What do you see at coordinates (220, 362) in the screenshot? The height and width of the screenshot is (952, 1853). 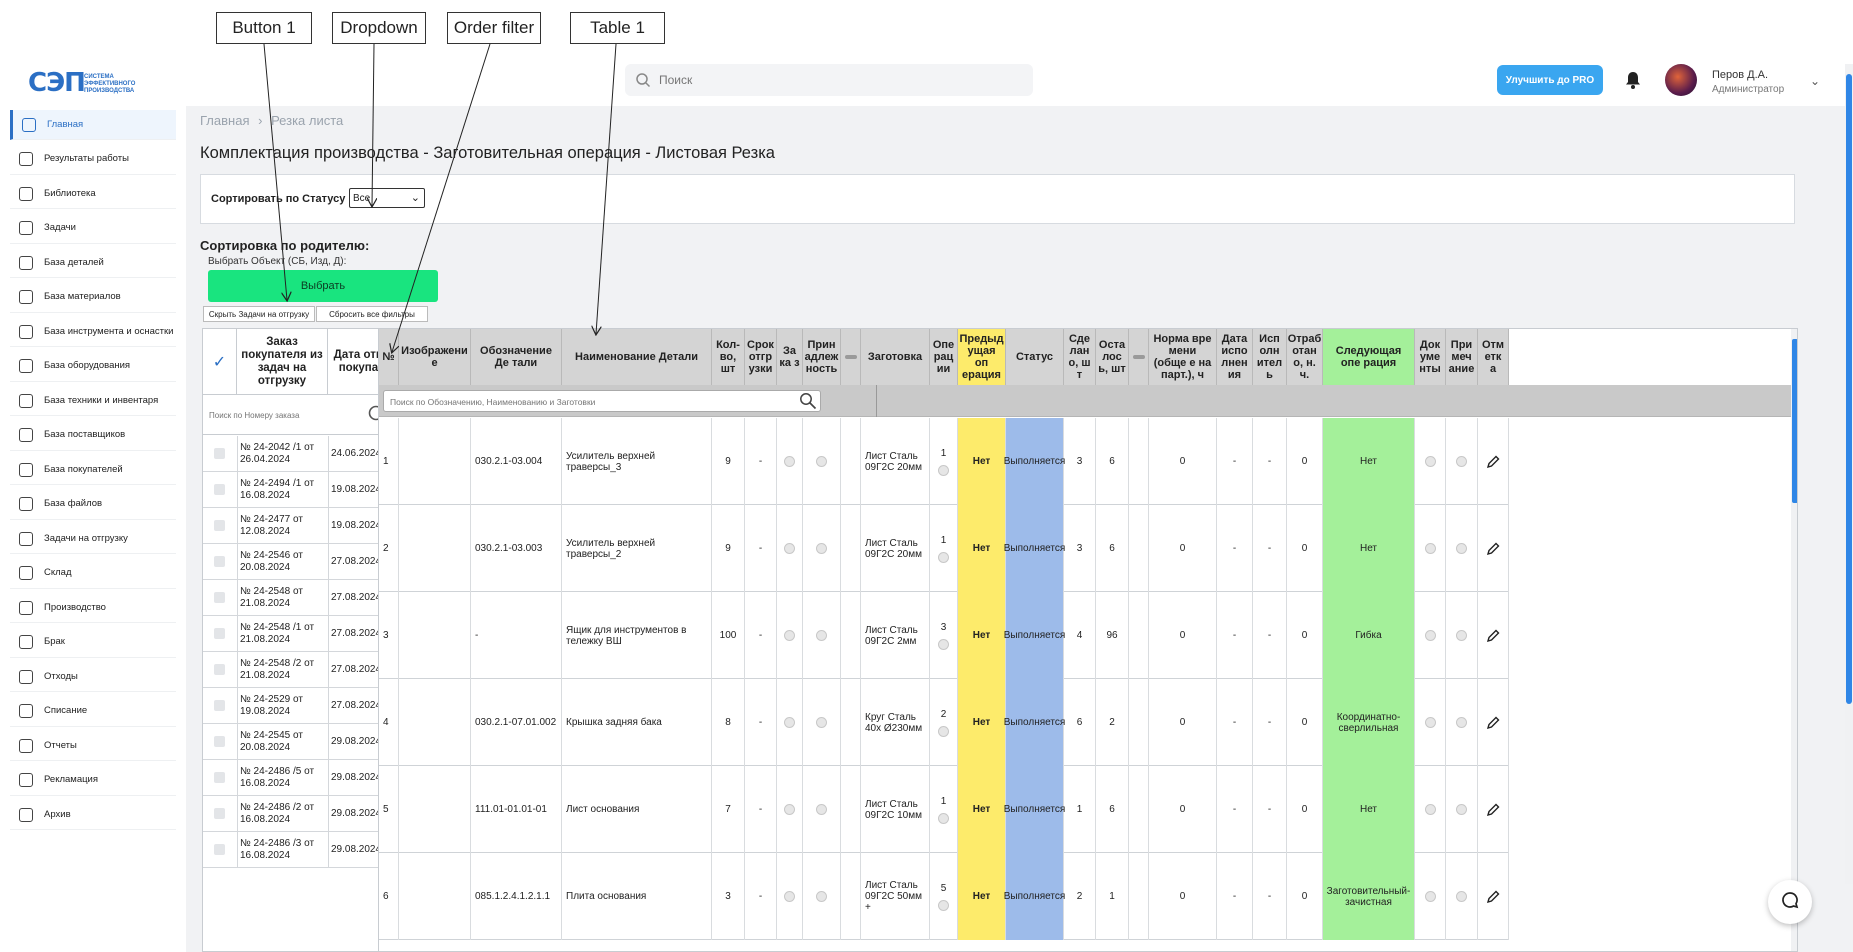 I see `check-icon: ✓` at bounding box center [220, 362].